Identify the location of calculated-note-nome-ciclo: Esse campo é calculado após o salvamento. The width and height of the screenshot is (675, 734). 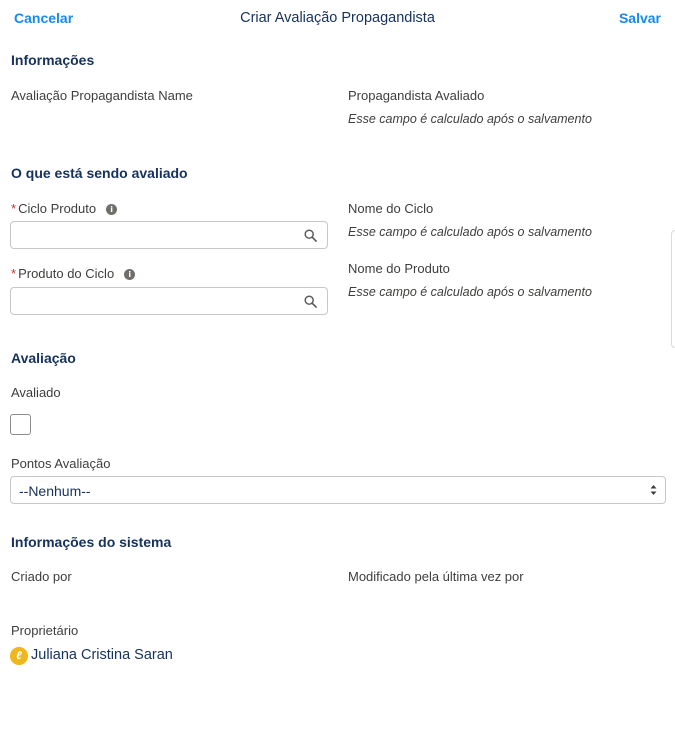
(470, 232).